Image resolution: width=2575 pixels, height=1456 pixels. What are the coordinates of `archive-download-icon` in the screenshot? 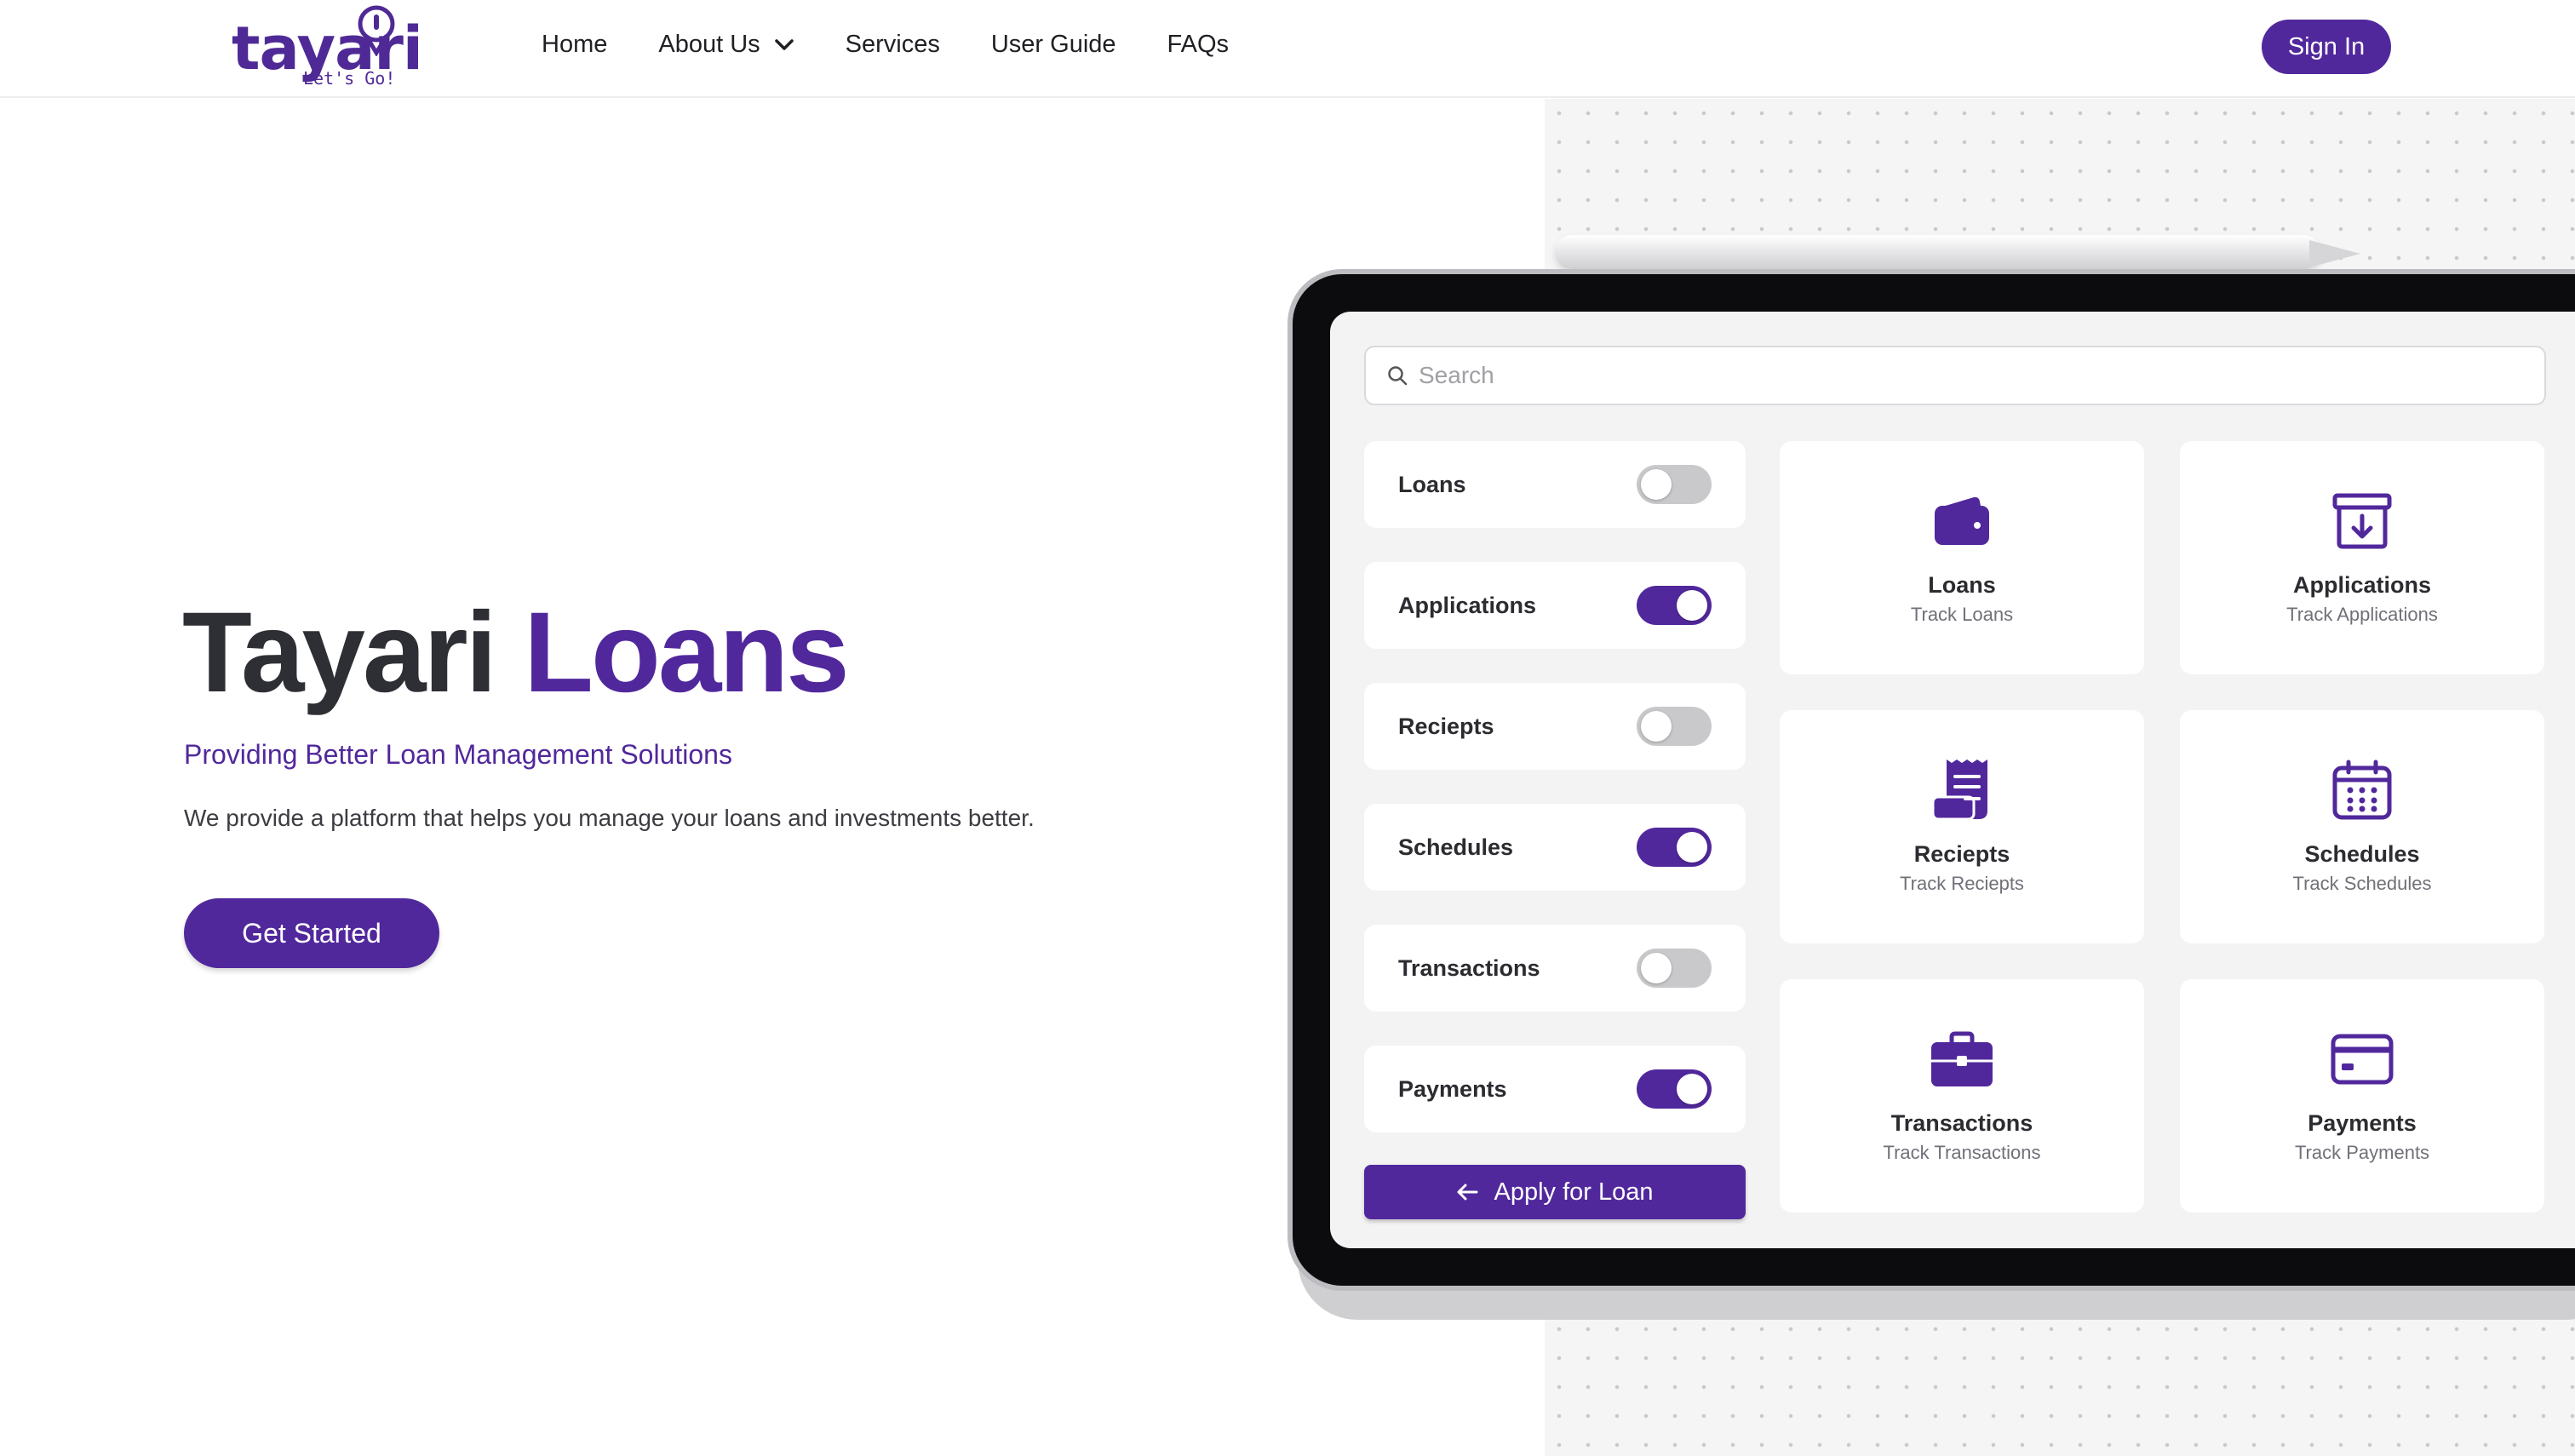 It's located at (2362, 521).